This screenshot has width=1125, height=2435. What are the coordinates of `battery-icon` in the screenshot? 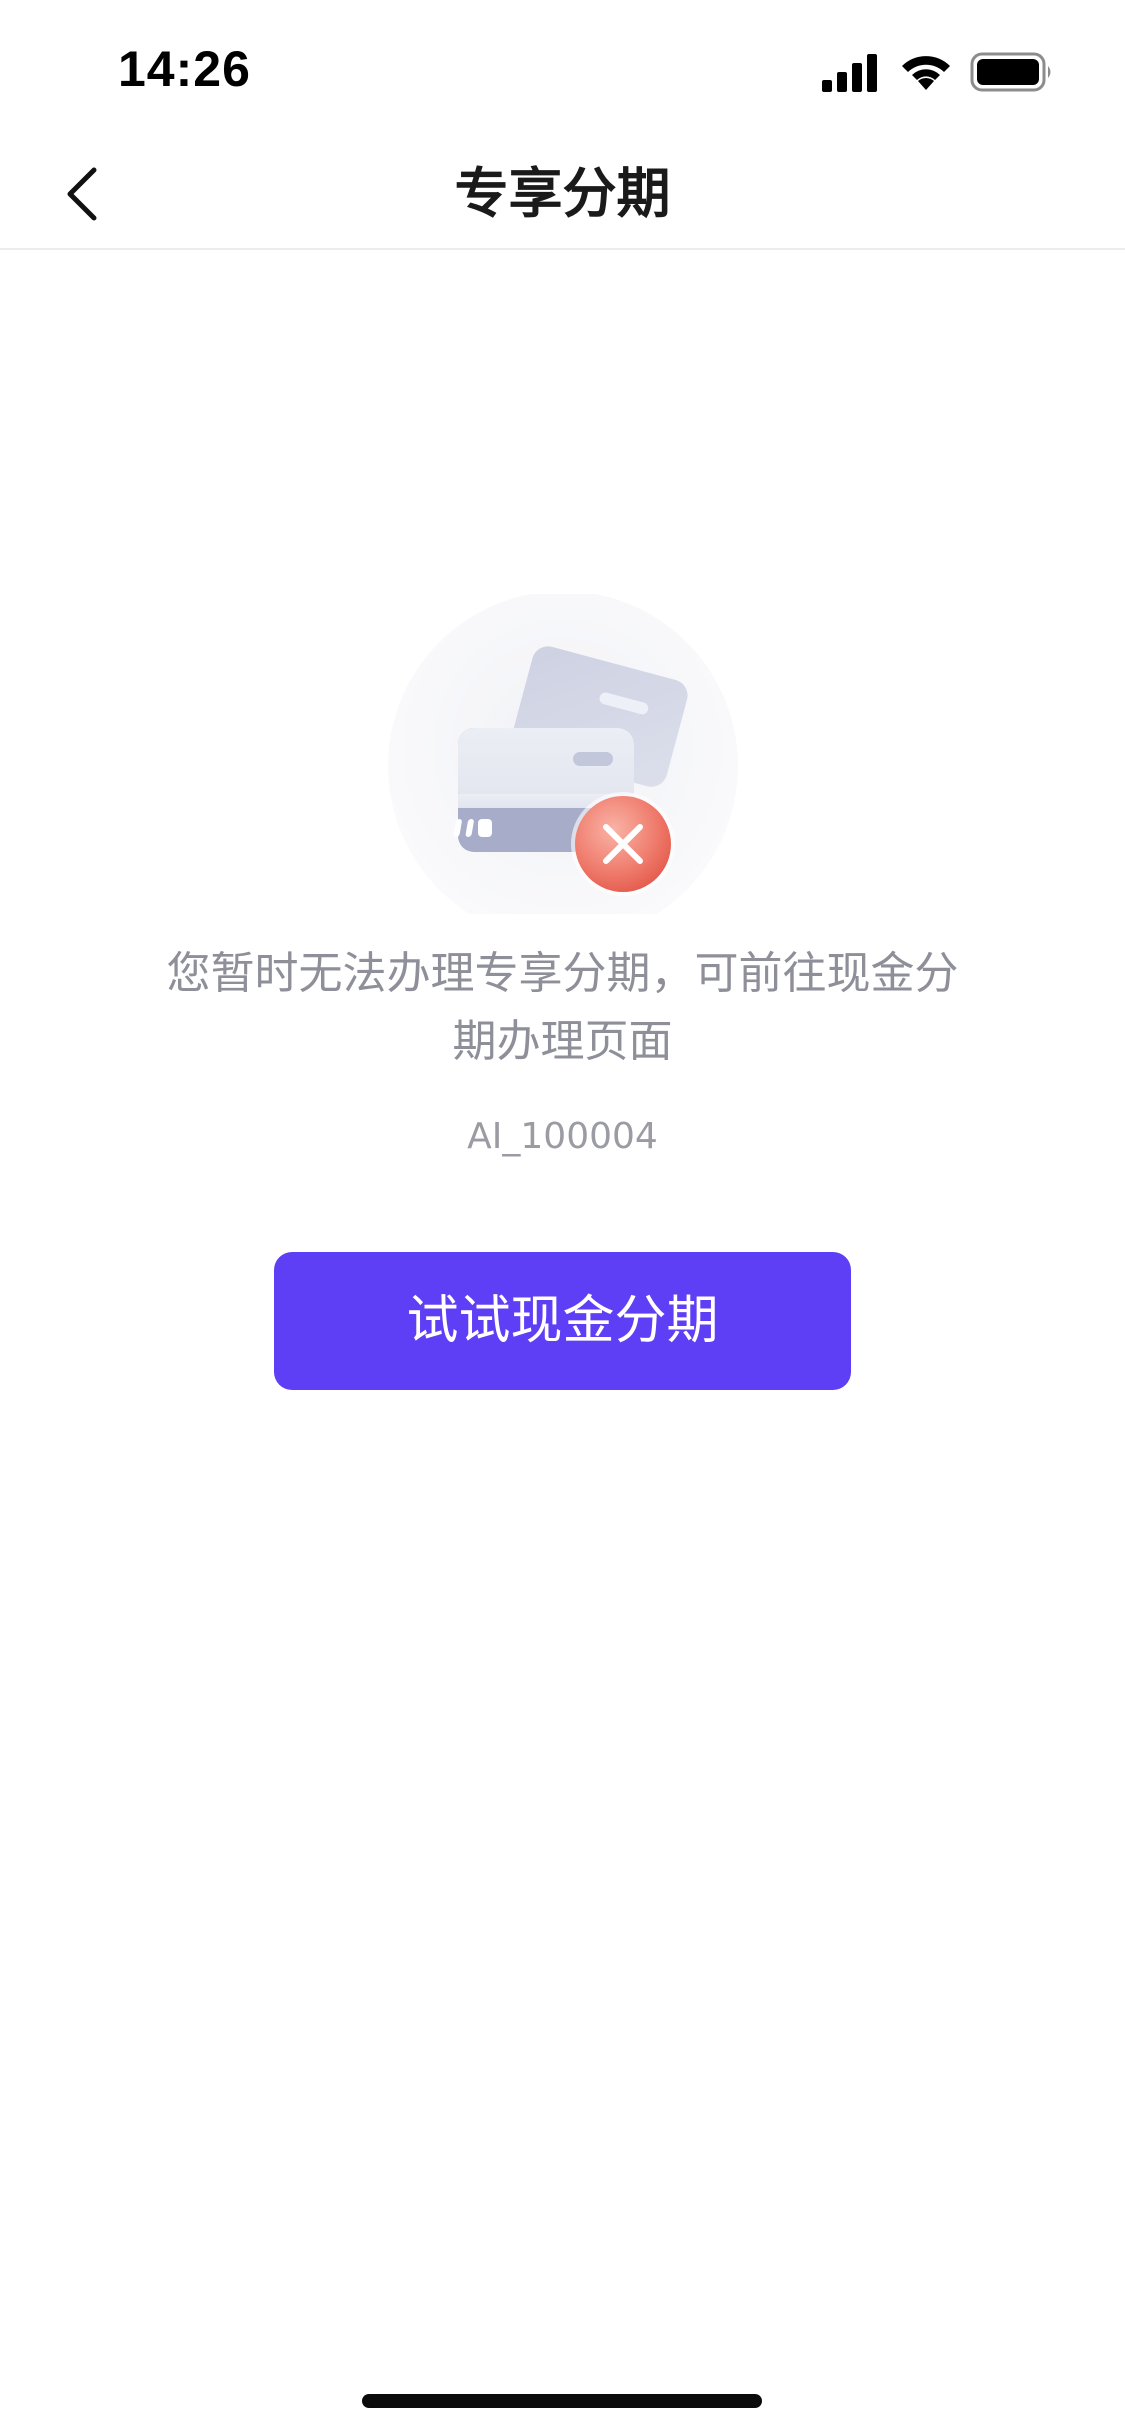 It's located at (1010, 72).